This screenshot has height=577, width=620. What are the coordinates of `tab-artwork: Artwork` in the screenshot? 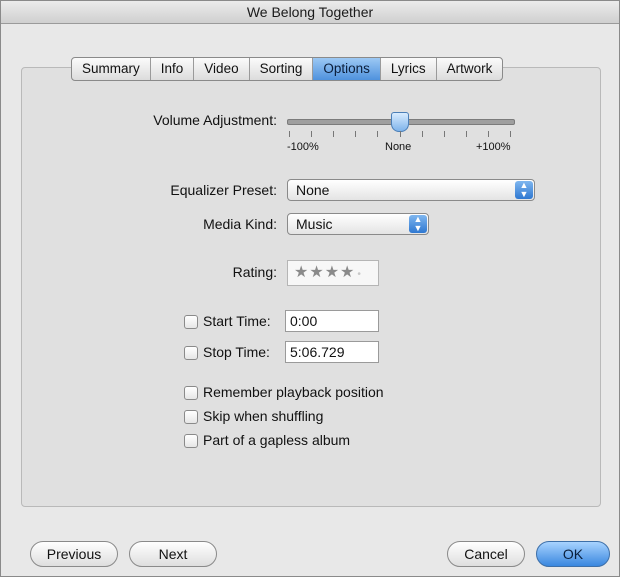 It's located at (470, 69).